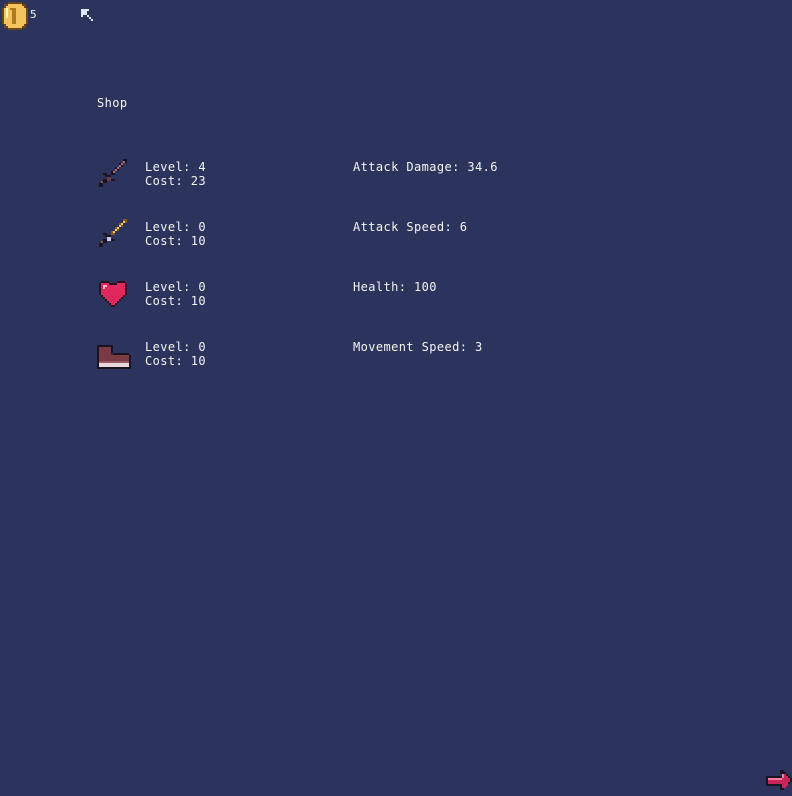 The height and width of the screenshot is (796, 792). Describe the element at coordinates (113, 173) in the screenshot. I see `dark-sword-icon` at that location.